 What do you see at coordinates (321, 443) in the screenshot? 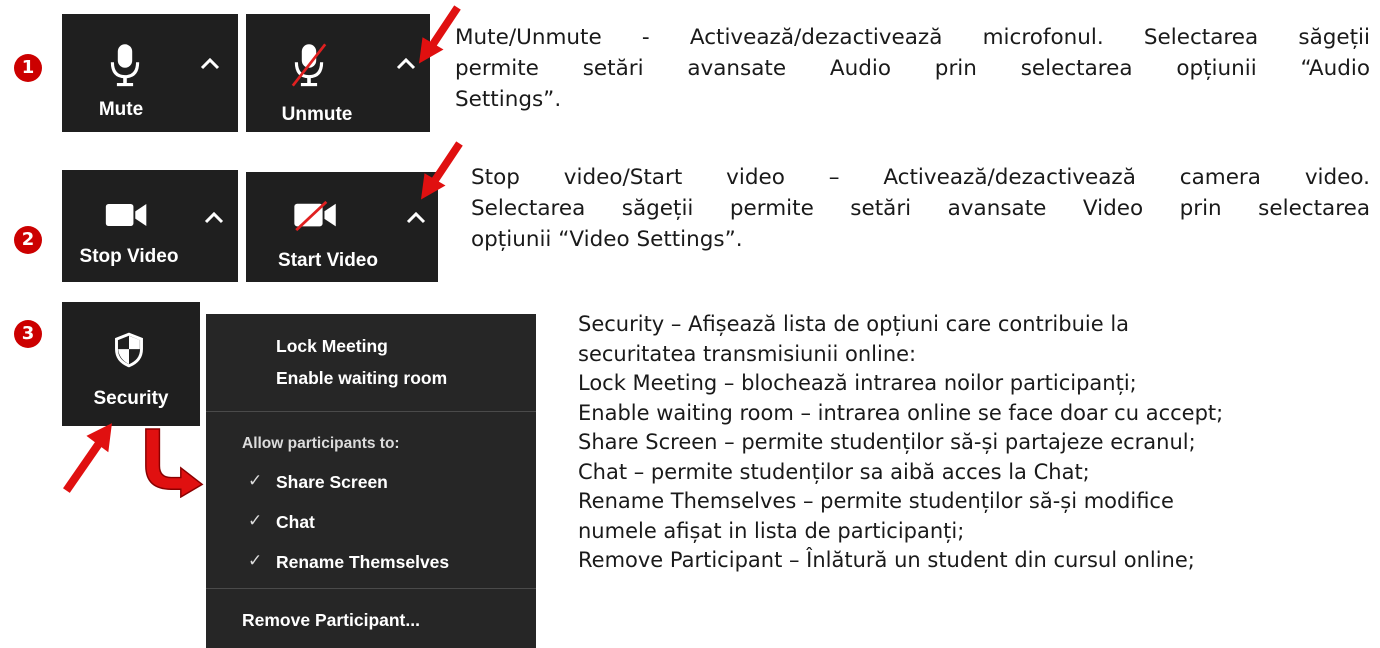
I see `menu-header-allow-participants: Allow participants to:` at bounding box center [321, 443].